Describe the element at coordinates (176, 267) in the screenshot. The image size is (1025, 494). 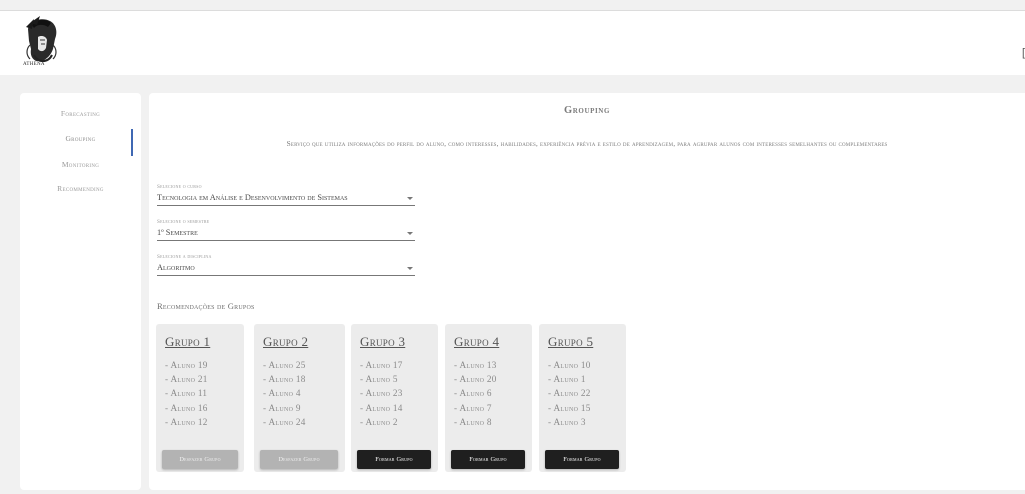
I see `discipline-select-value: Algoritmo` at that location.